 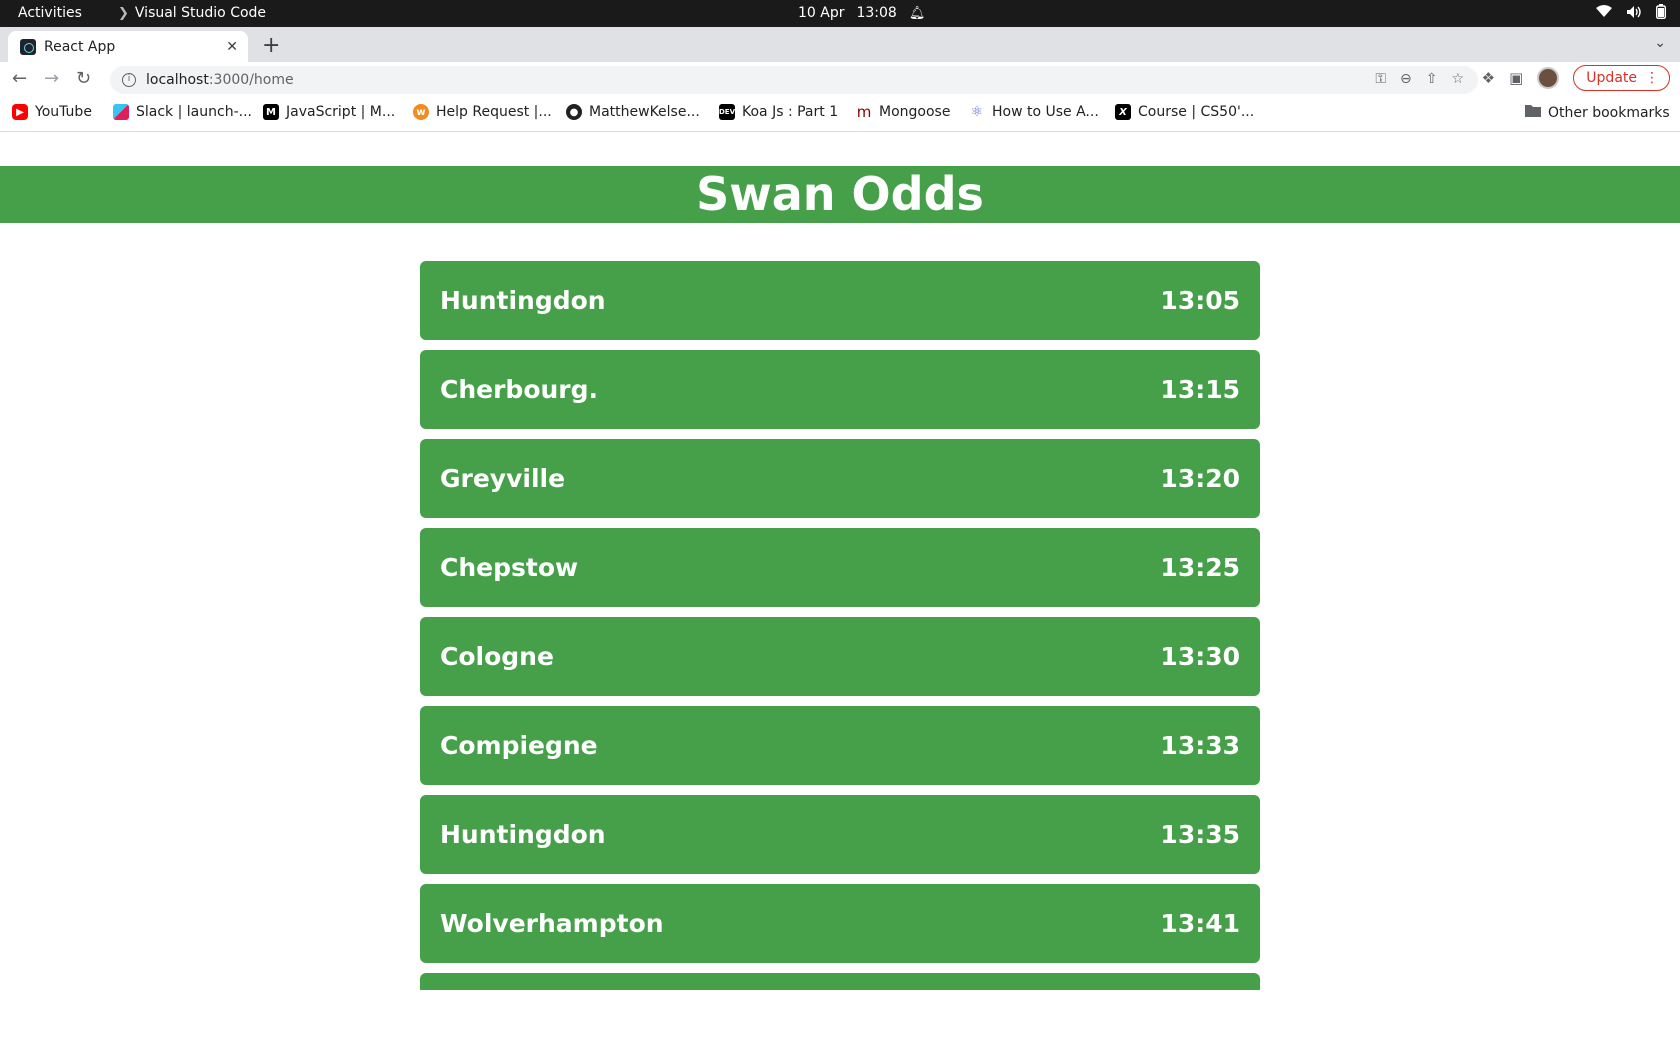 What do you see at coordinates (121, 112) in the screenshot?
I see `slack-icon` at bounding box center [121, 112].